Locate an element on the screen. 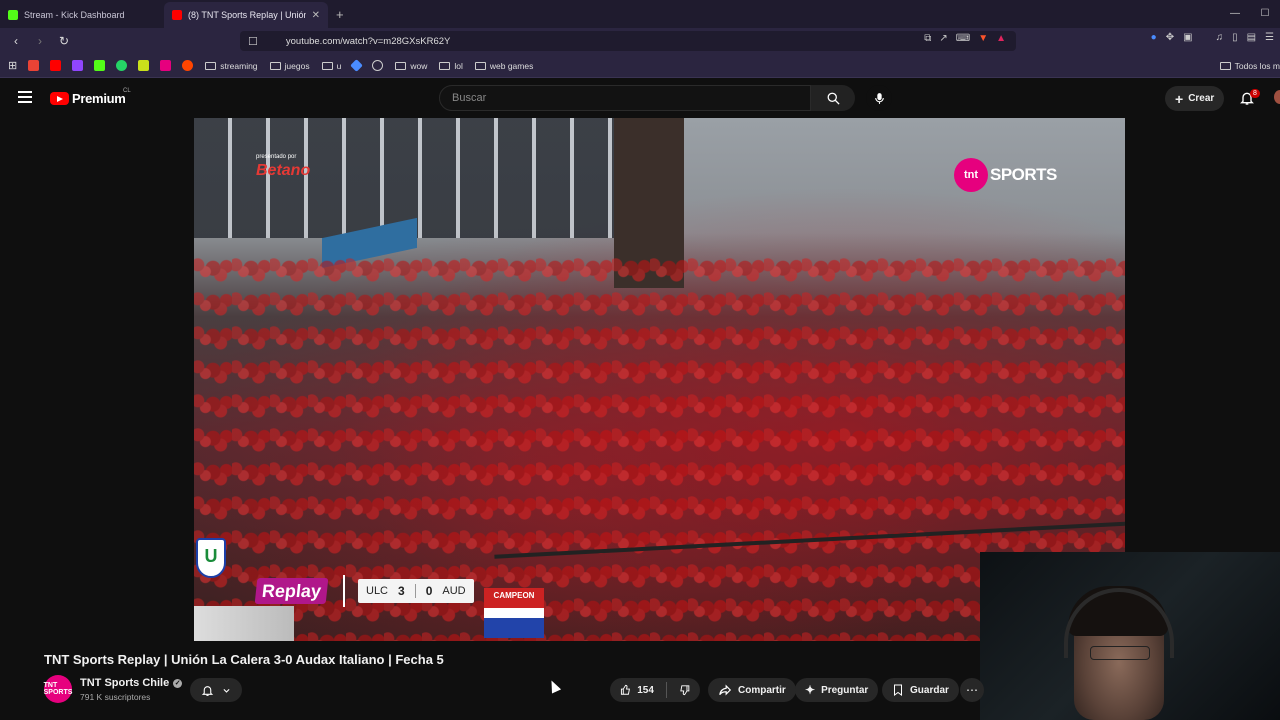 Image resolution: width=1280 pixels, height=720 pixels. all-bookmarks-folder: Todos los m is located at coordinates (1249, 65).